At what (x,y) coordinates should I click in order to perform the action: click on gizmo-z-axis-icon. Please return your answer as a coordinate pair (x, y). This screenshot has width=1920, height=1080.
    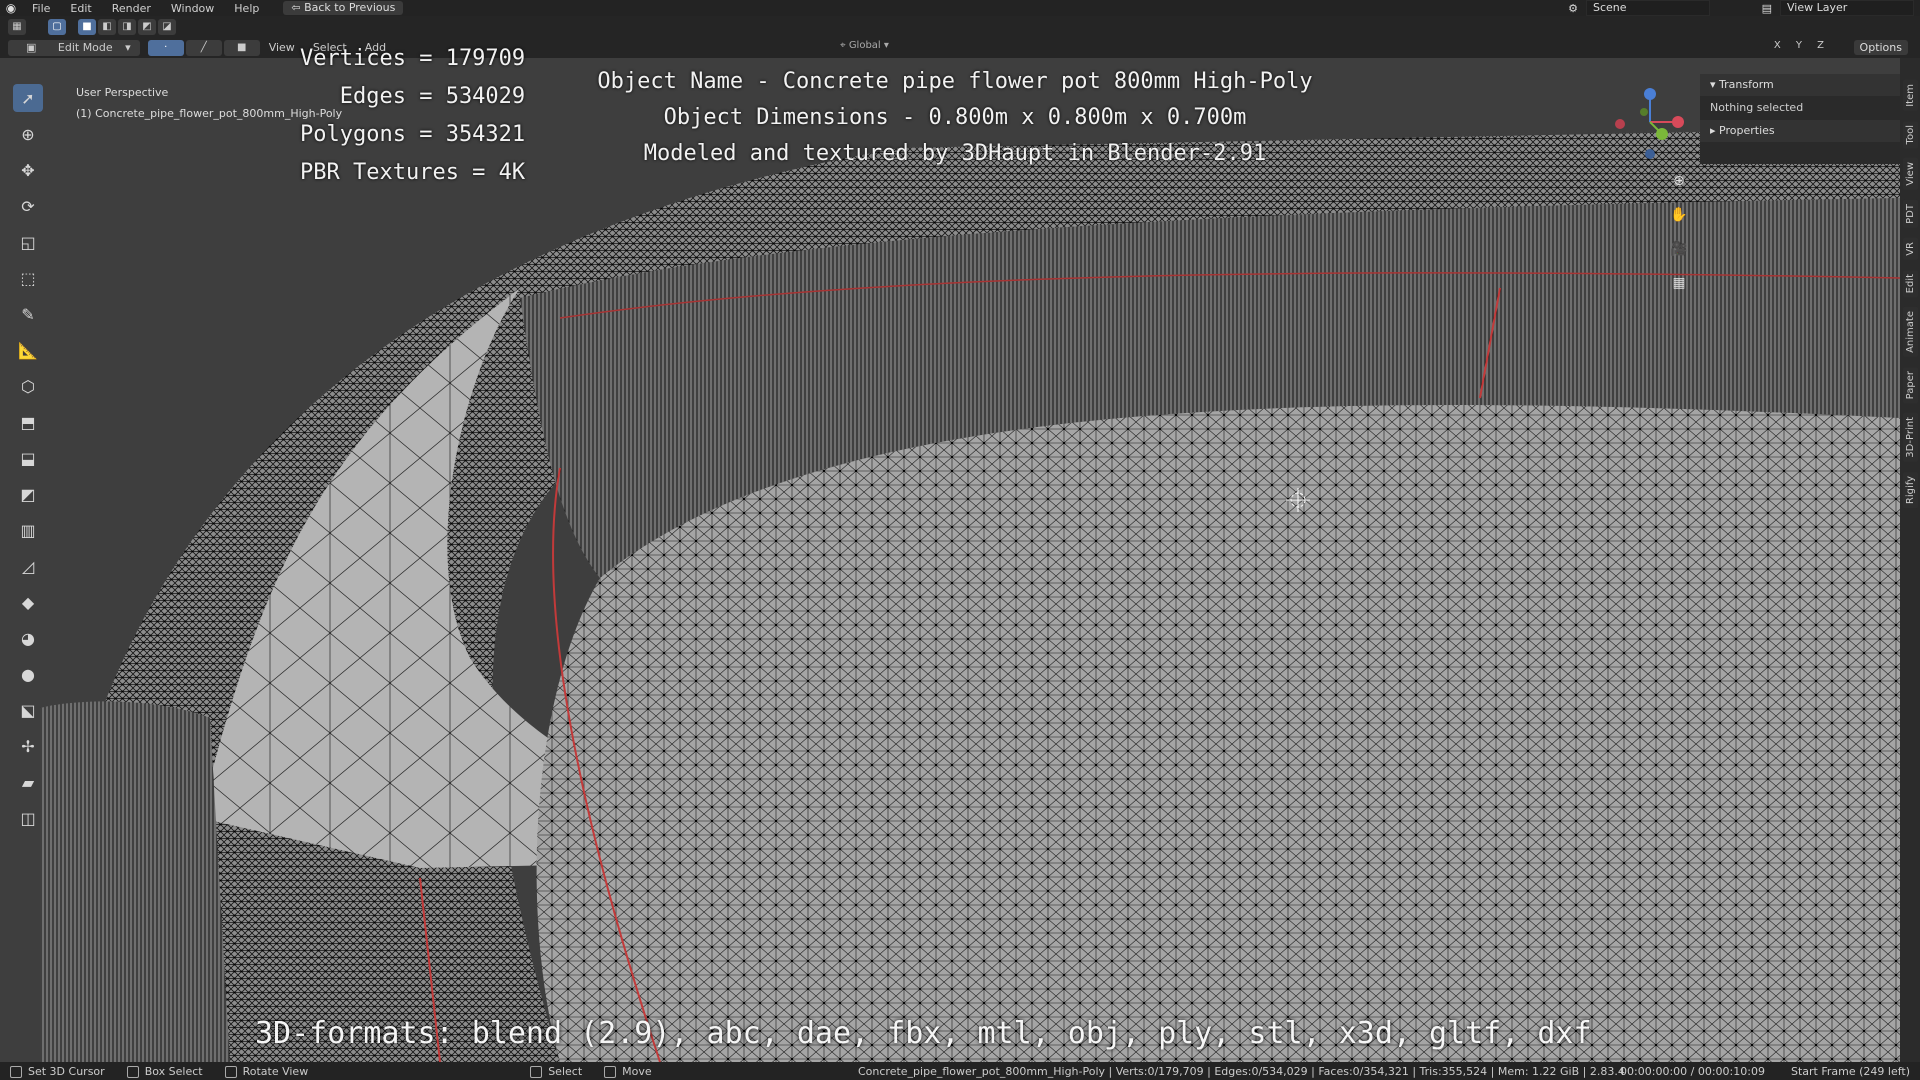
    Looking at the image, I should click on (1650, 94).